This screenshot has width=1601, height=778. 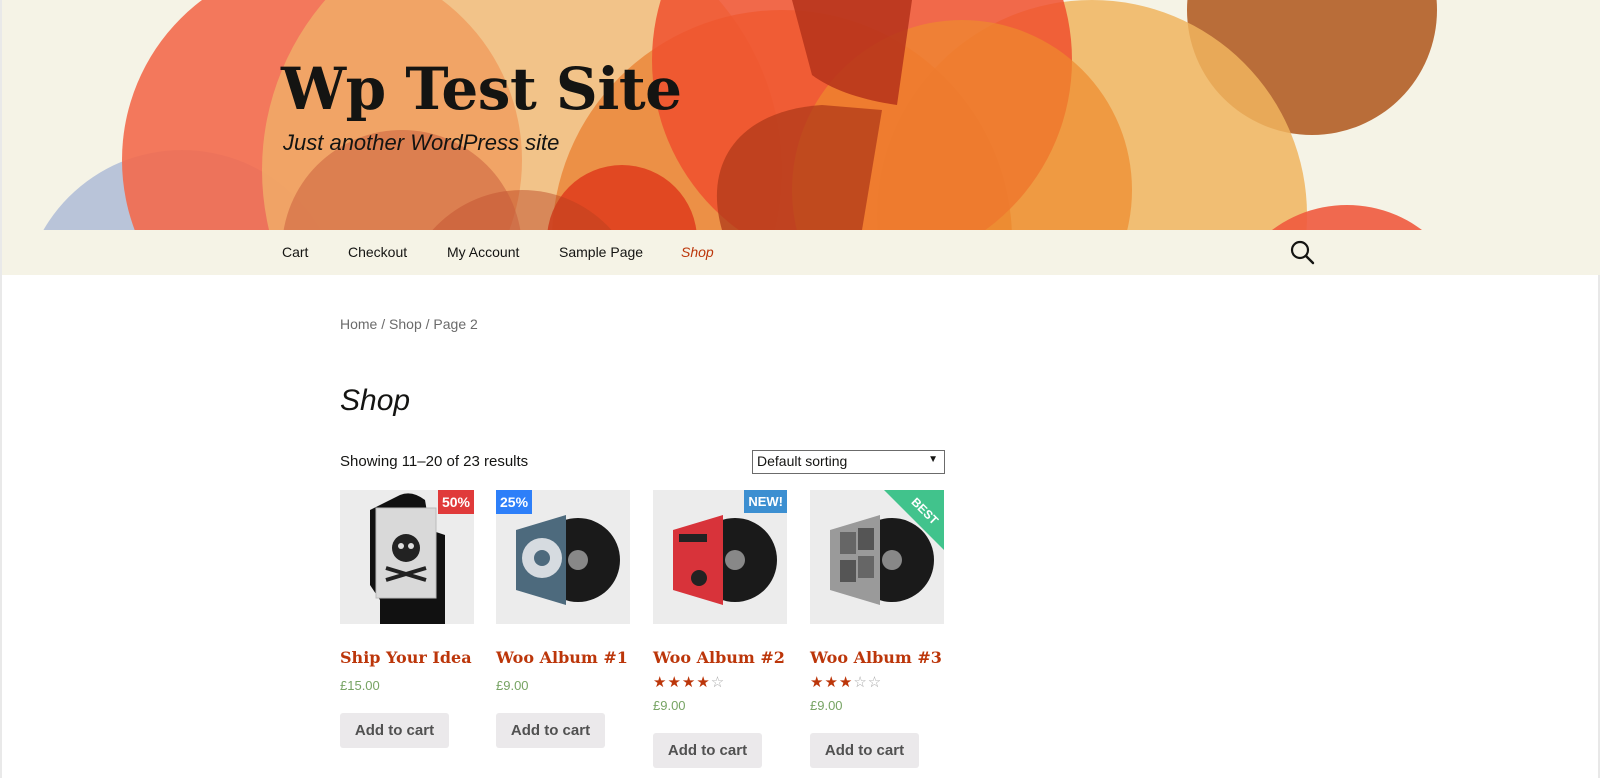 What do you see at coordinates (360, 685) in the screenshot?
I see `product-price: £15.00` at bounding box center [360, 685].